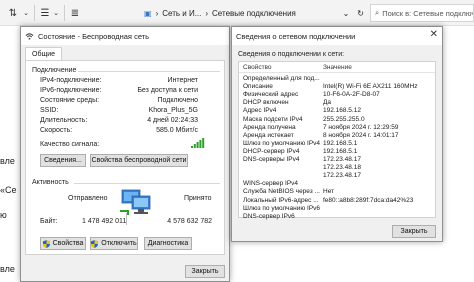  What do you see at coordinates (8, 190) in the screenshot?
I see `list-item-fragment: «Се` at bounding box center [8, 190].